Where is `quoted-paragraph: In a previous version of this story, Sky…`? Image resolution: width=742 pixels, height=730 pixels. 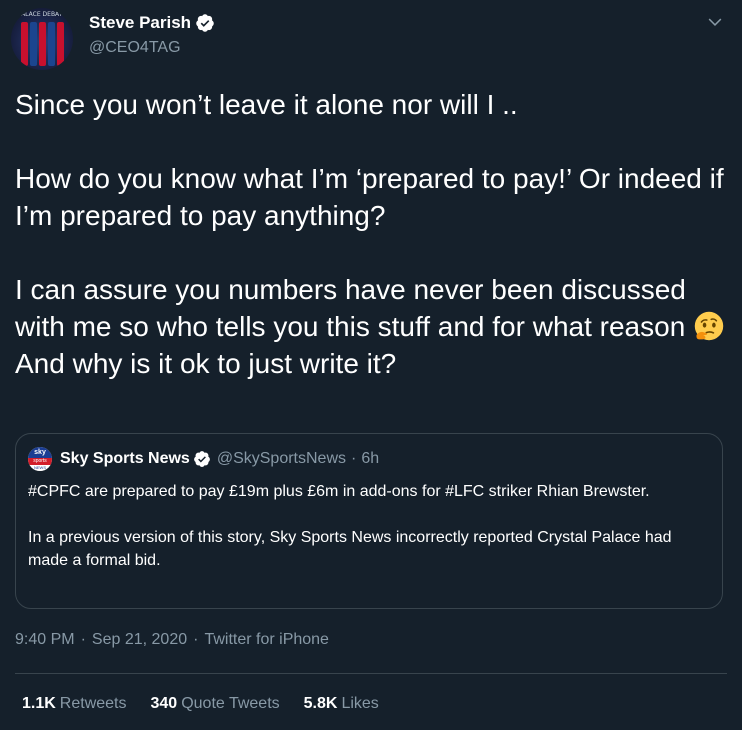 quoted-paragraph: In a previous version of this story, Sky… is located at coordinates (350, 549).